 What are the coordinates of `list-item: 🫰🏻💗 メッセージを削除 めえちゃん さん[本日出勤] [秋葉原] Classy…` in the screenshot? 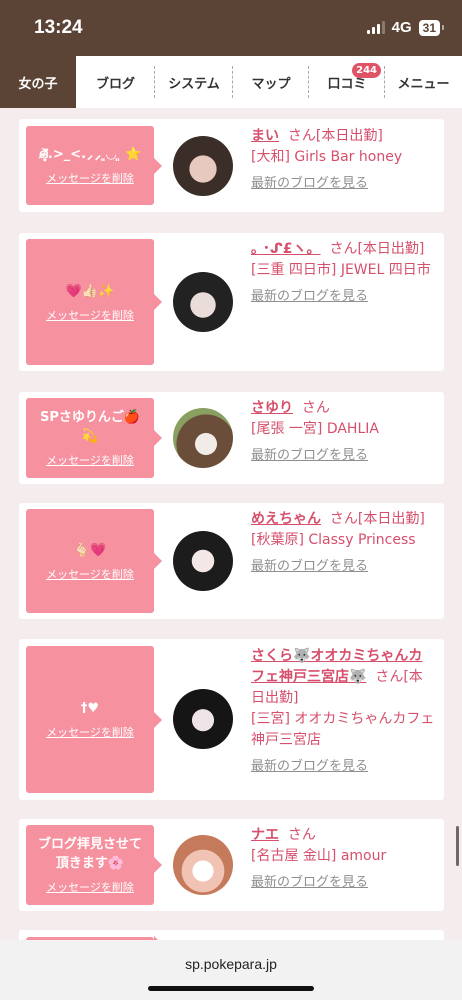 It's located at (231, 561).